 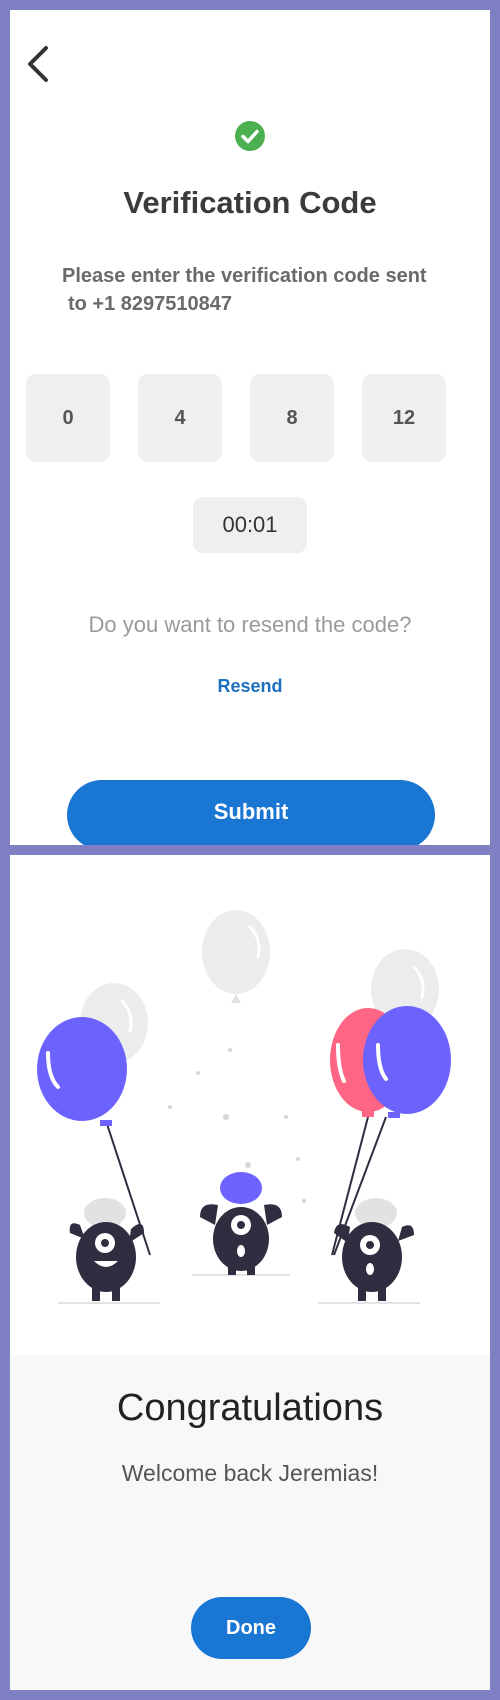 What do you see at coordinates (292, 418) in the screenshot?
I see `code-digit-3: 8` at bounding box center [292, 418].